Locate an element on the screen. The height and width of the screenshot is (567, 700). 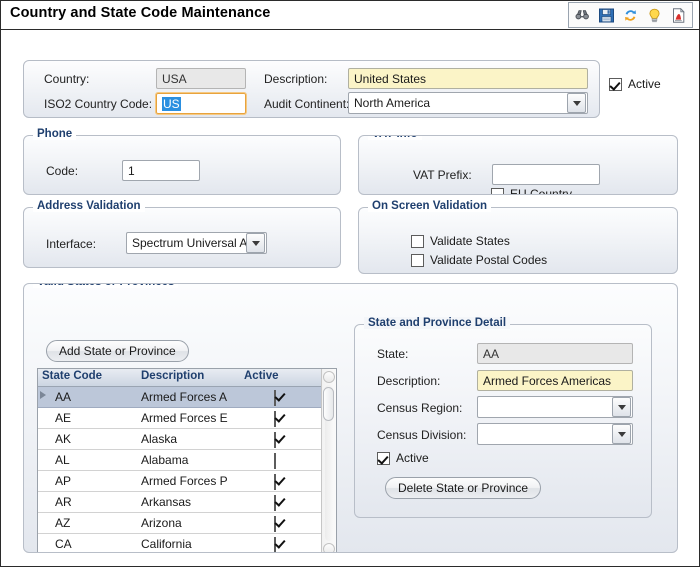
interface-combo: Spectrum Universal Add is located at coordinates (196, 243).